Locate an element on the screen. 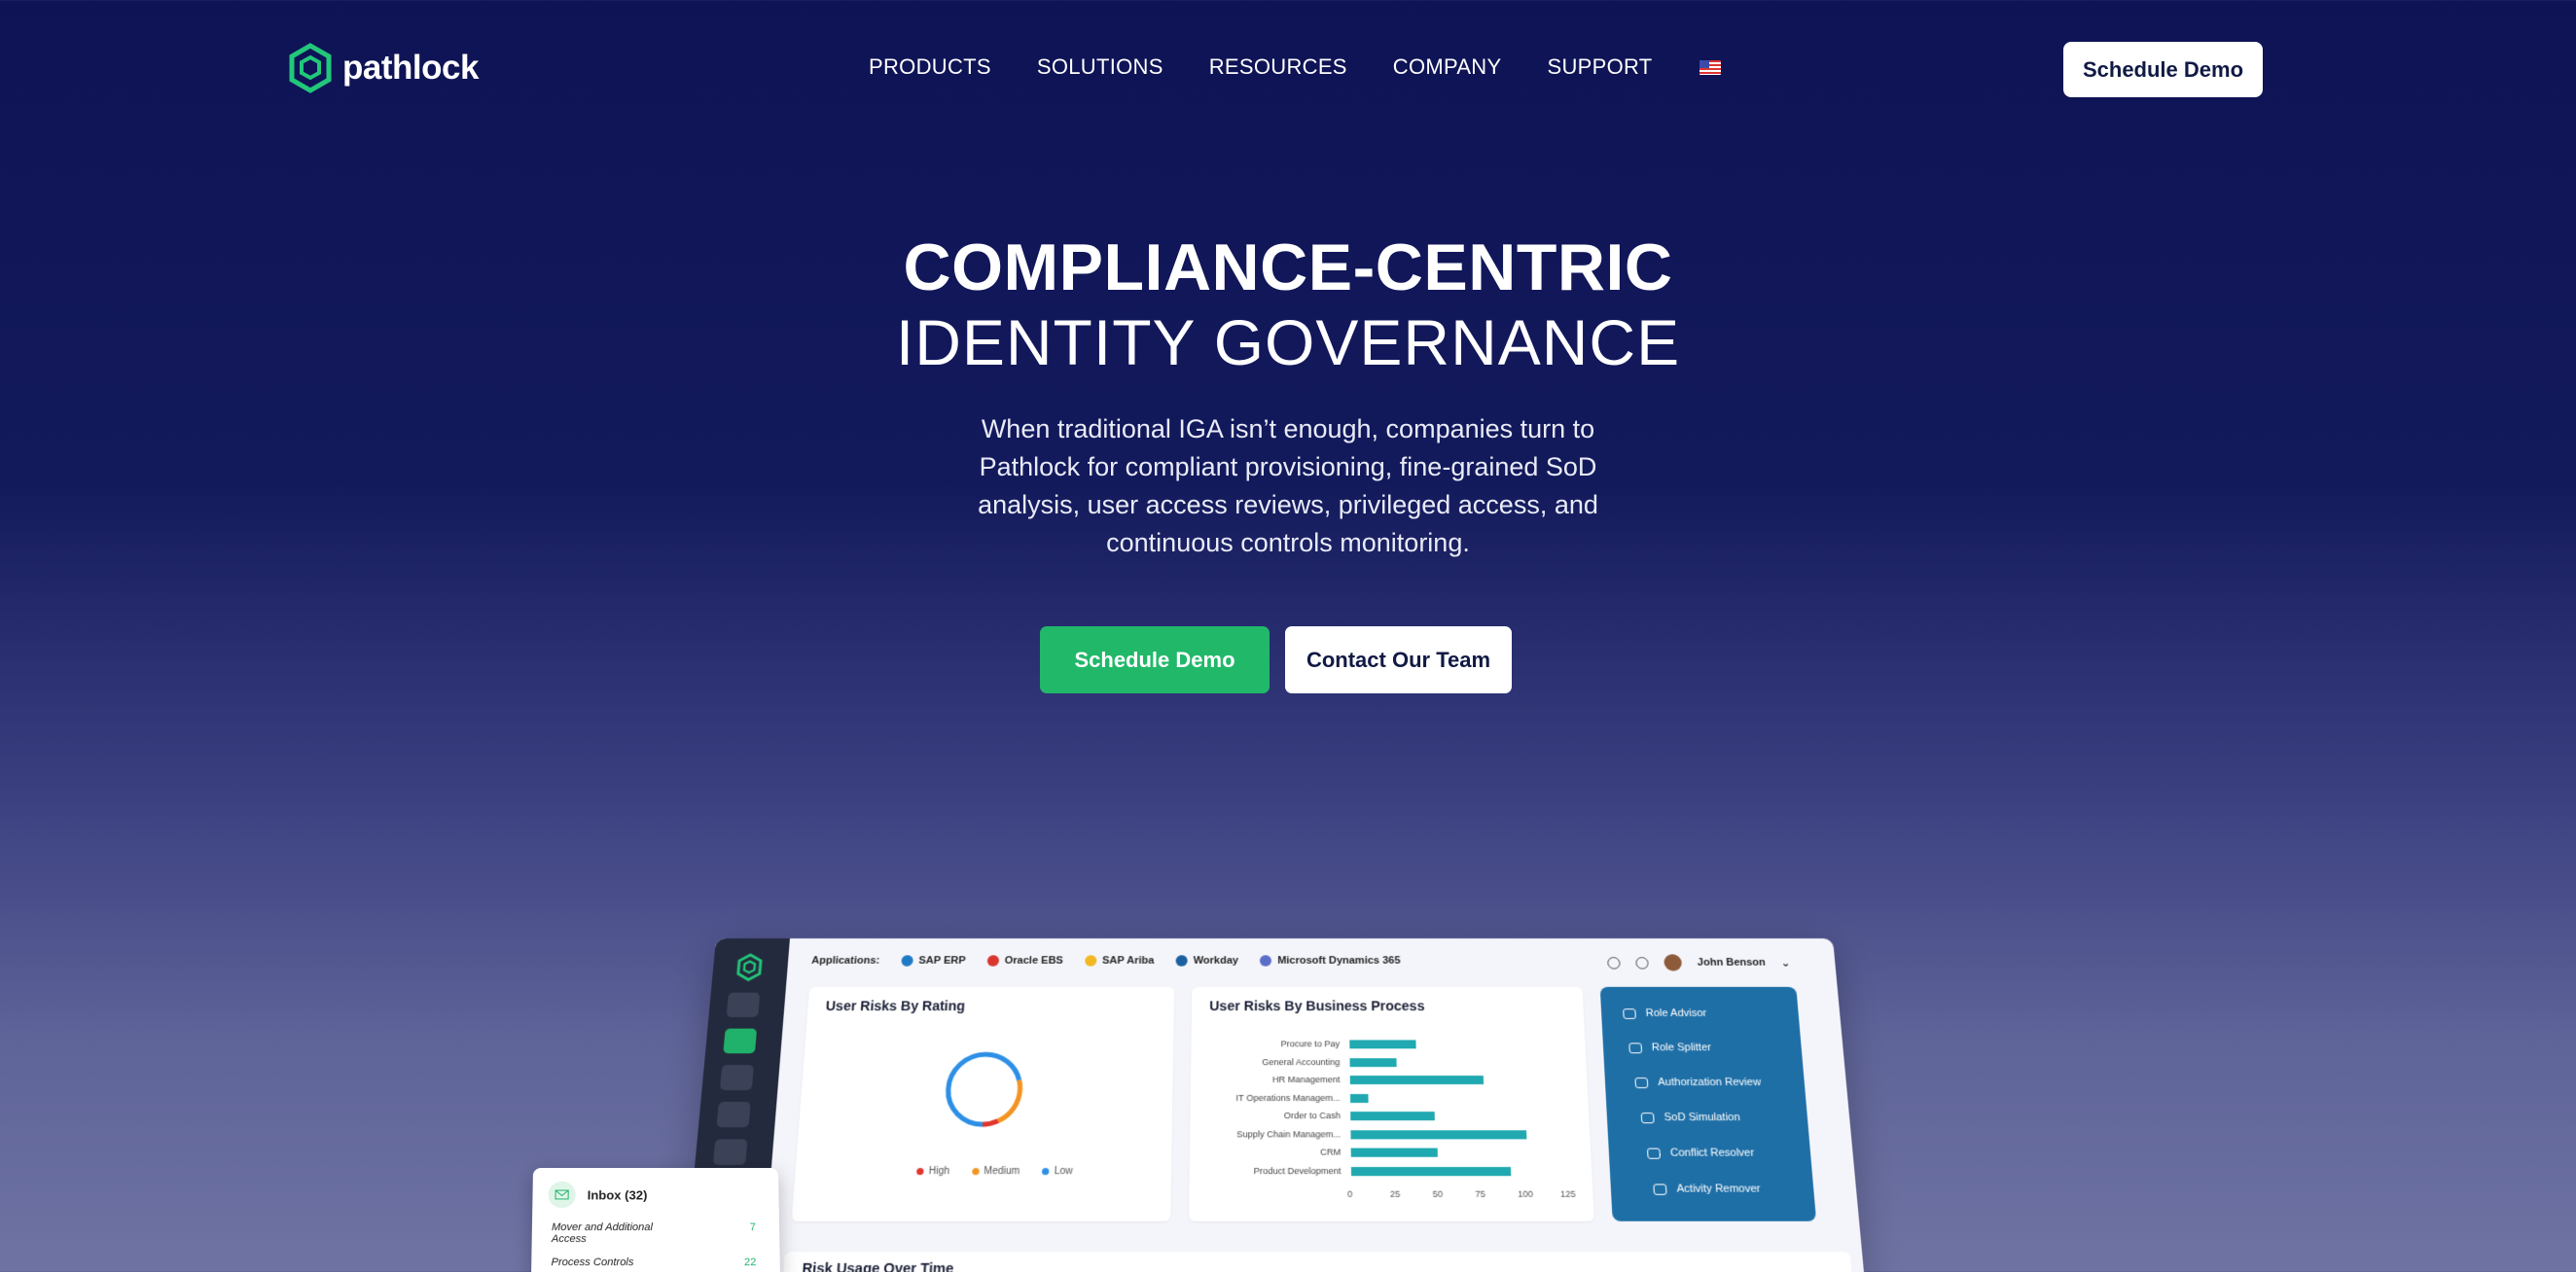 This screenshot has height=1272, width=2576. bell-icon is located at coordinates (1614, 963).